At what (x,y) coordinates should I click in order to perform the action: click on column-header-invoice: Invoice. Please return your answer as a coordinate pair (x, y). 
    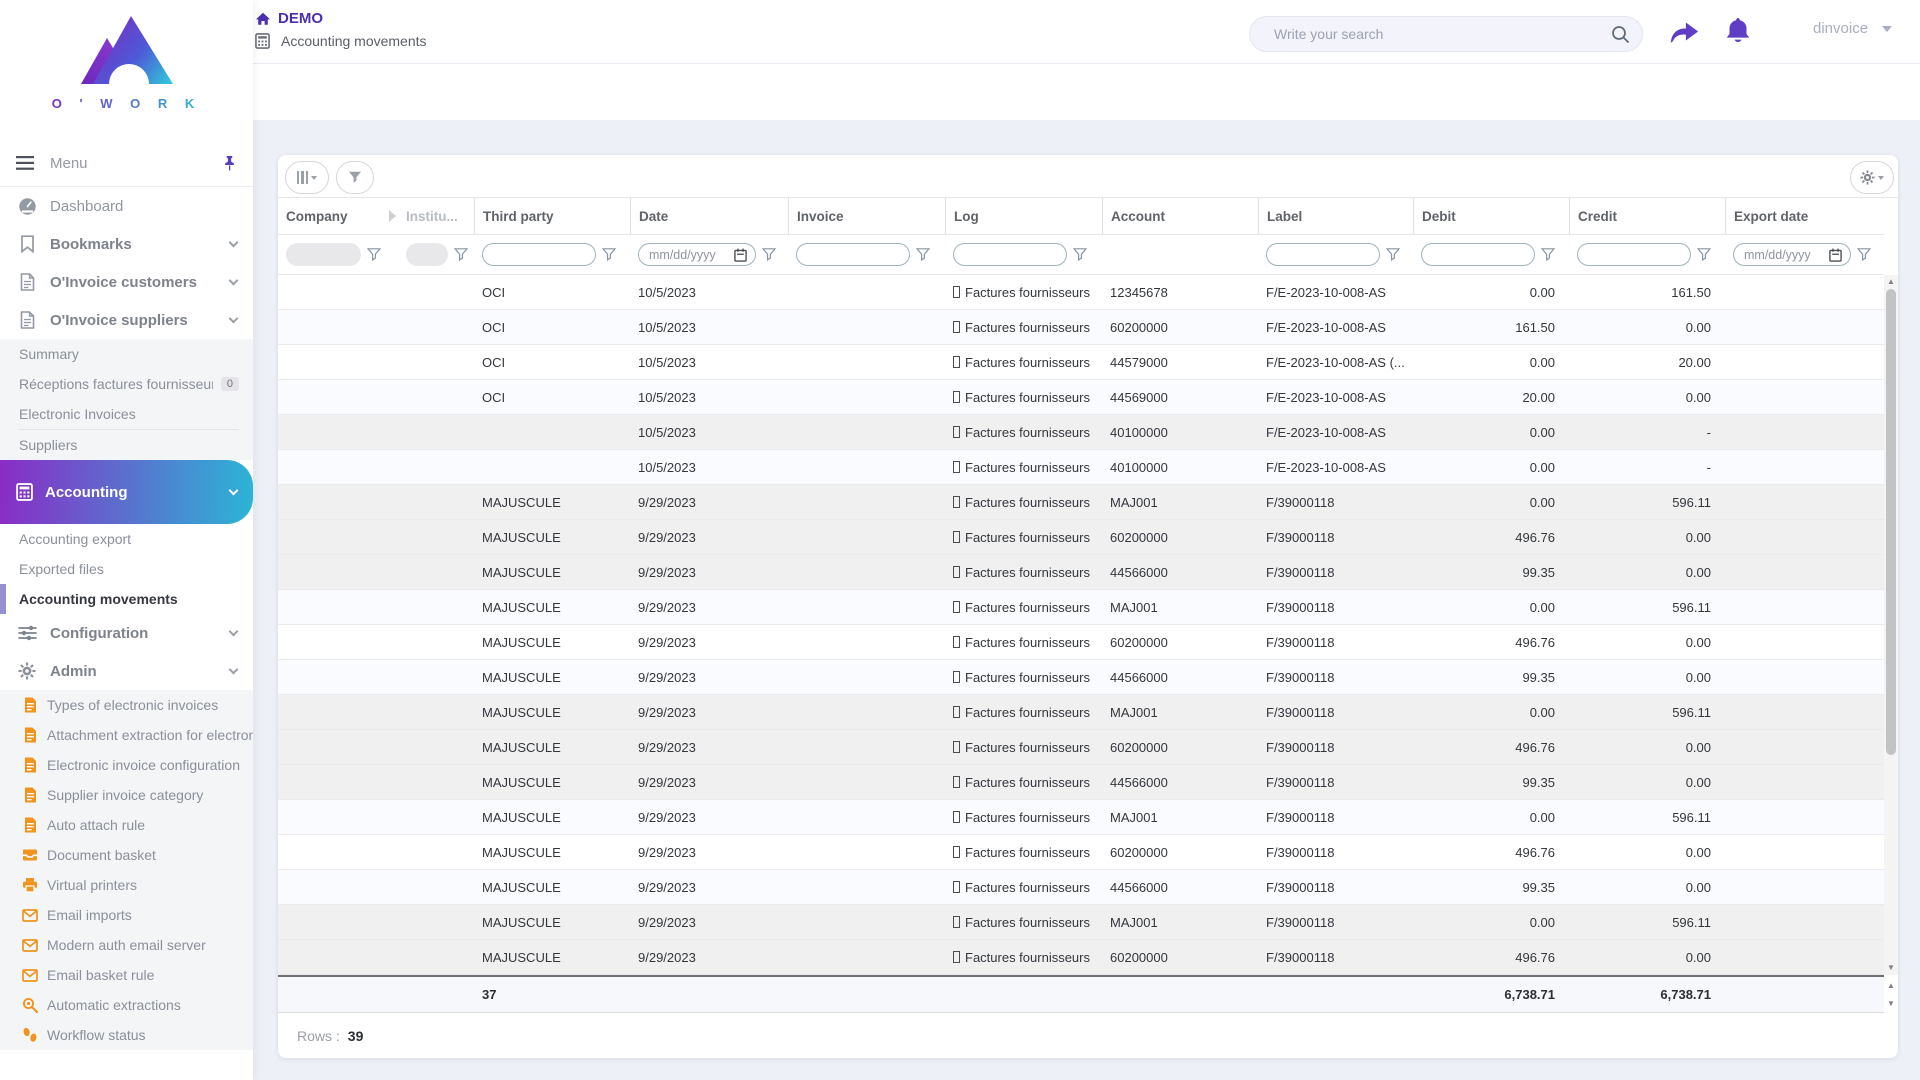
    Looking at the image, I should click on (866, 216).